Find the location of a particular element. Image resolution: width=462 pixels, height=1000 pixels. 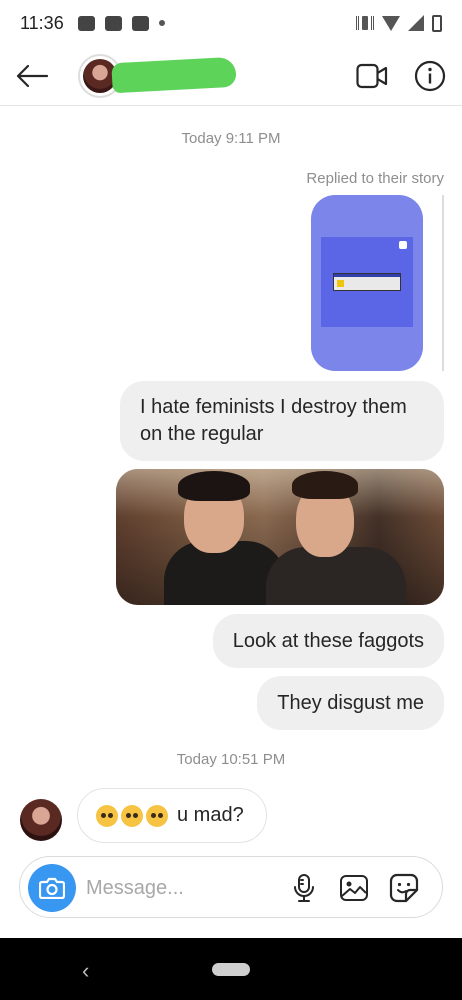

gallery-button is located at coordinates (354, 888).